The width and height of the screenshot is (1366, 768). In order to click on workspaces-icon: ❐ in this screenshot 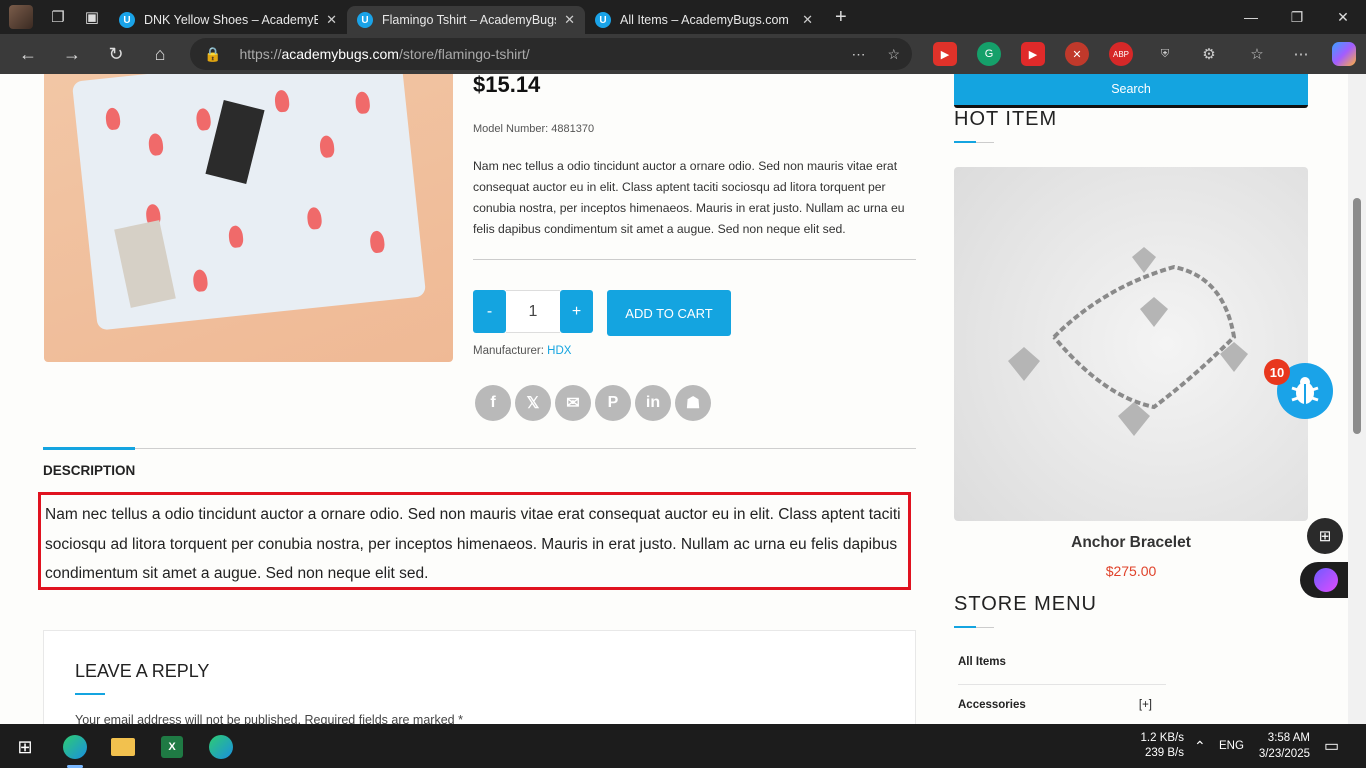, I will do `click(58, 17)`.